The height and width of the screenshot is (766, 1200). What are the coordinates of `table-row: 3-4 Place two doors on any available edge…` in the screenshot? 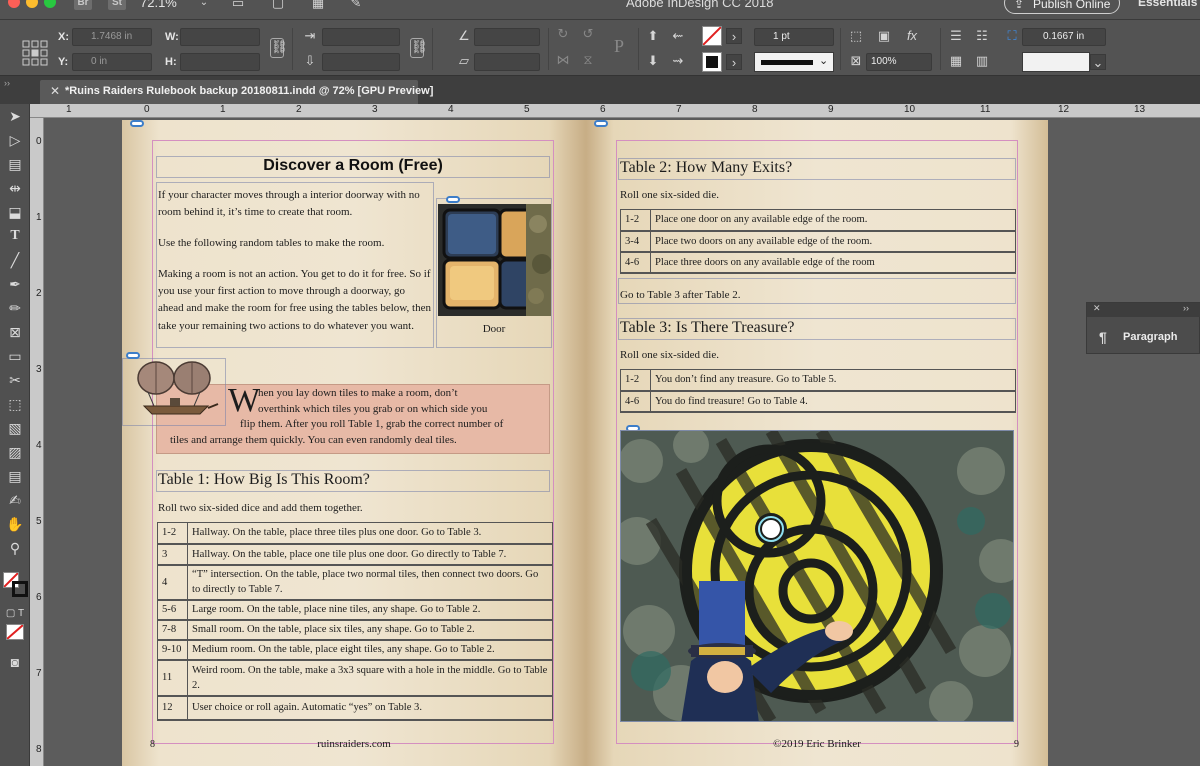 It's located at (818, 241).